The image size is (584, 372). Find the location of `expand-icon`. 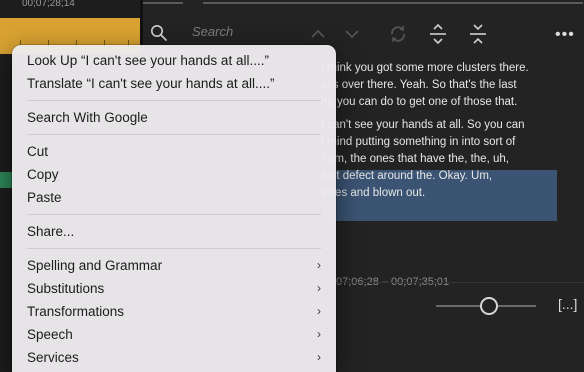

expand-icon is located at coordinates (438, 34).